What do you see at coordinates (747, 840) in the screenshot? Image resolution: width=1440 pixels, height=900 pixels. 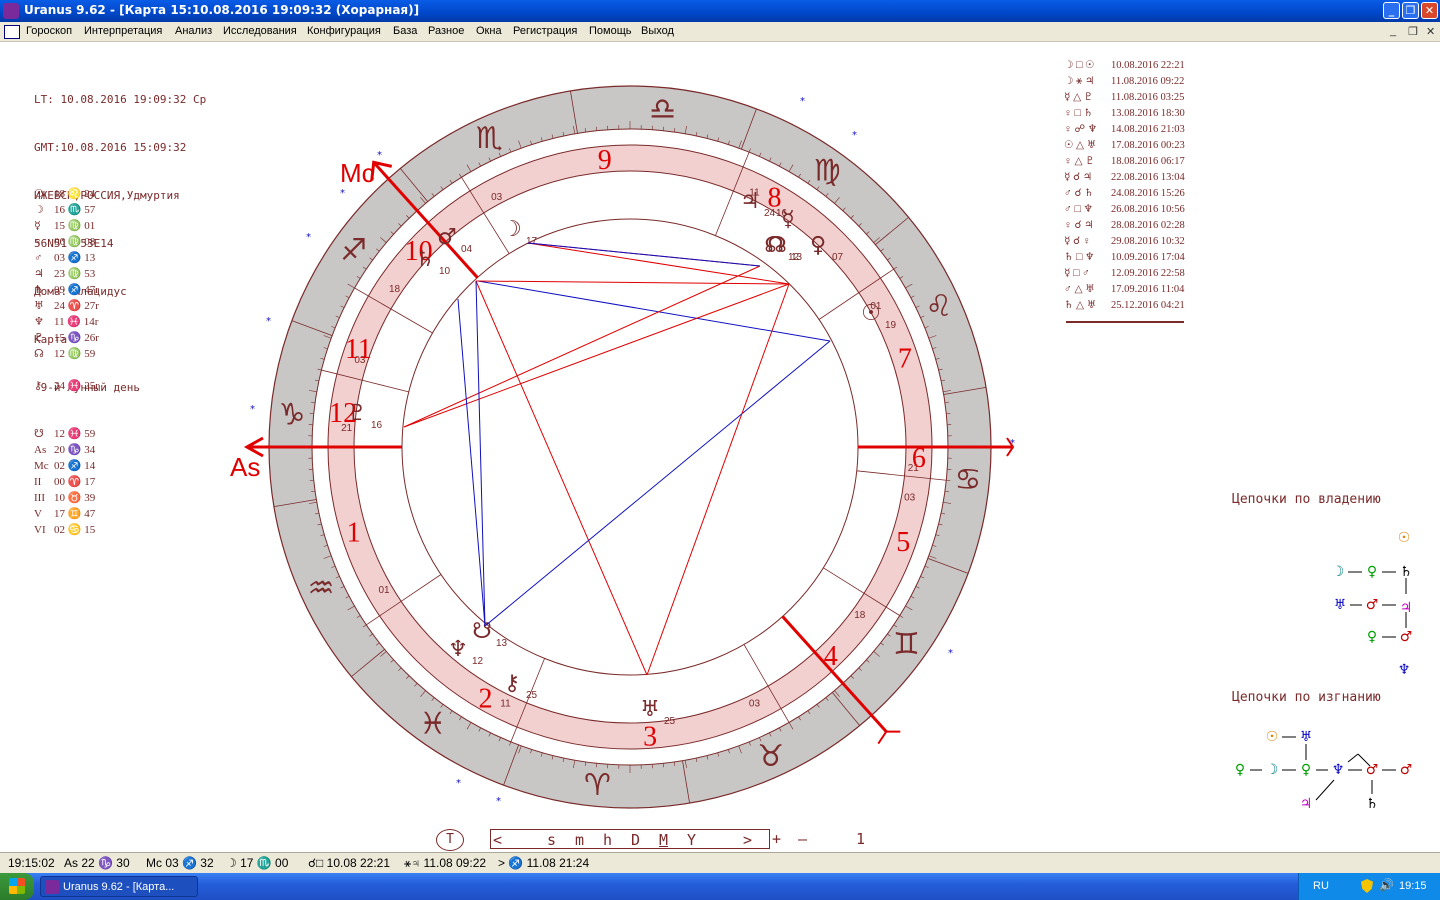 I see `time-forward-button: >` at bounding box center [747, 840].